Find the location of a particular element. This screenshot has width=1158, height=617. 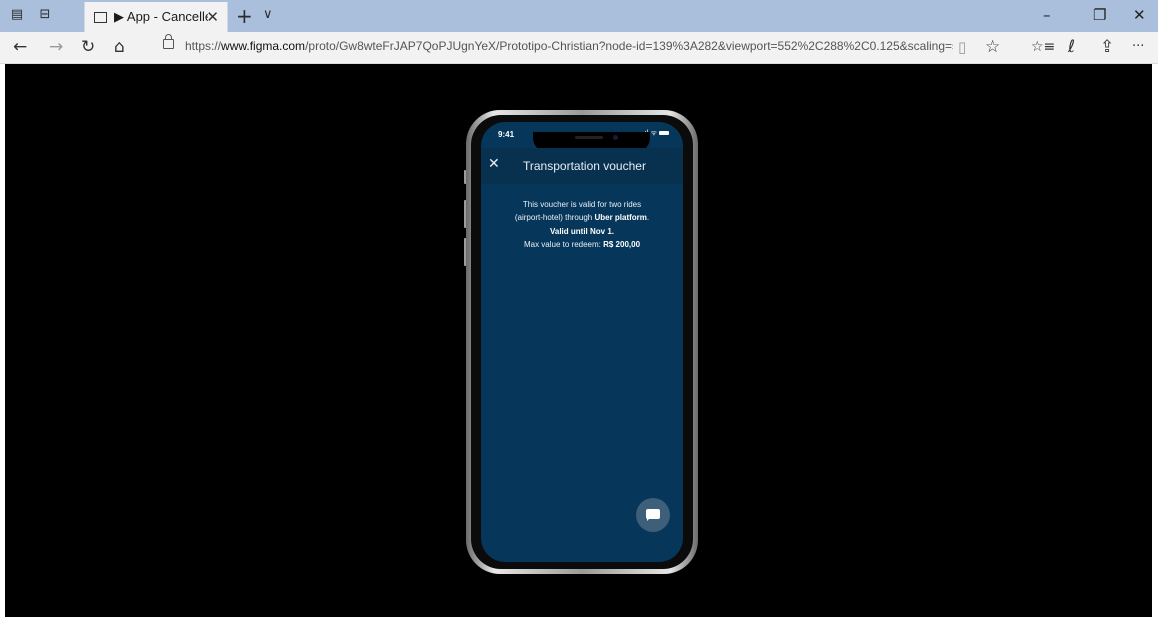

status-time: 9:41 is located at coordinates (506, 134).